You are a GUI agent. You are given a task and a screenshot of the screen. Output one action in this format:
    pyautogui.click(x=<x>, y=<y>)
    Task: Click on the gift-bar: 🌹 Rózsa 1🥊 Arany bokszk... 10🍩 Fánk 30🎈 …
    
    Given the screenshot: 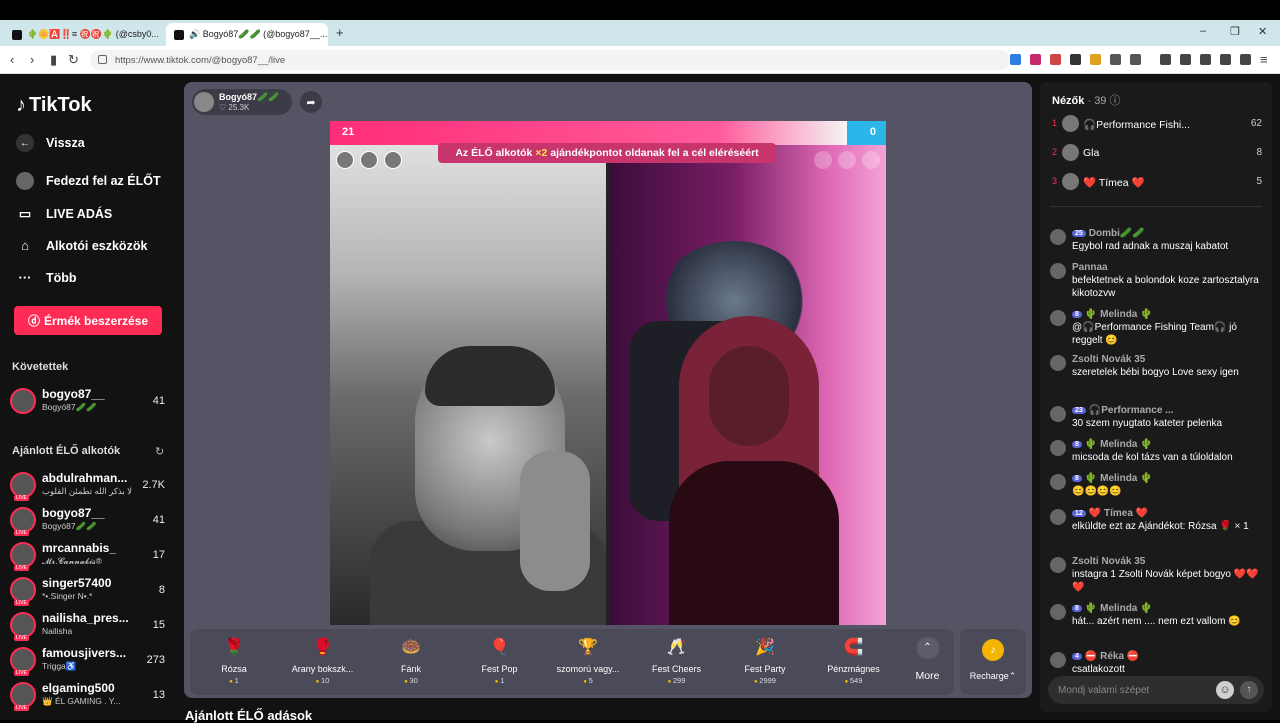 What is the action you would take?
    pyautogui.click(x=572, y=662)
    